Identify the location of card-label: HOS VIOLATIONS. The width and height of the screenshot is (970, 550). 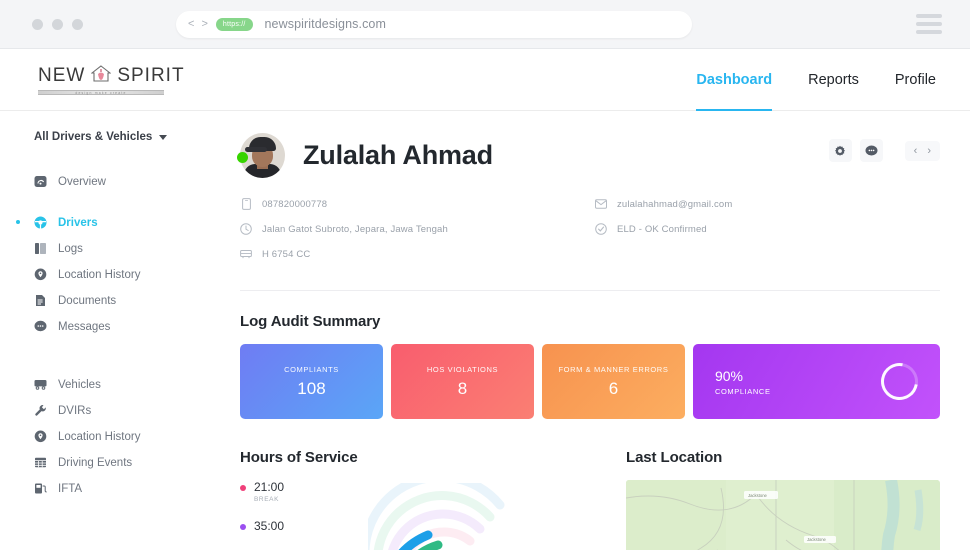
(462, 369).